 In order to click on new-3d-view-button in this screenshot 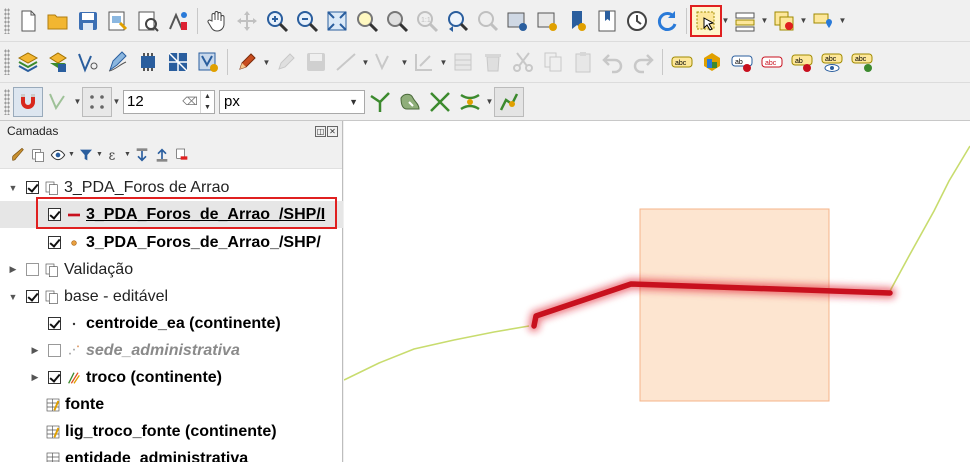, I will do `click(547, 21)`.